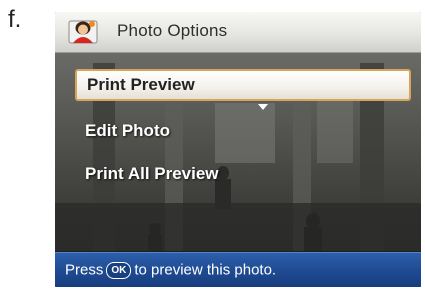 Image resolution: width=425 pixels, height=290 pixels. I want to click on title-bar: Photo Options, so click(238, 32).